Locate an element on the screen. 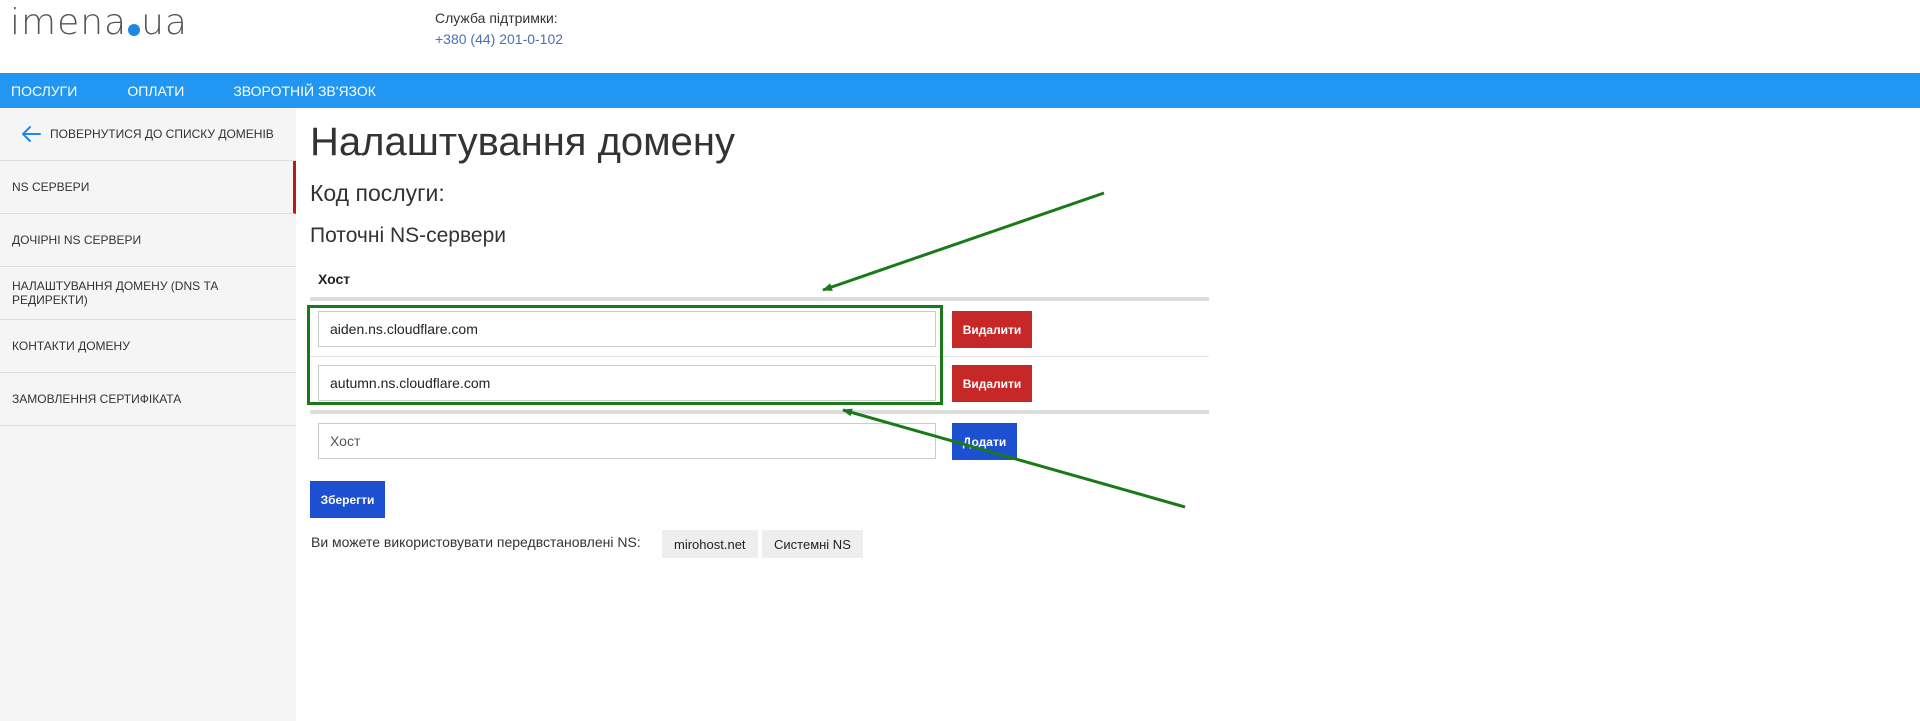 This screenshot has width=1920, height=721. sidebar-item-domain-settings: НАЛАШТУВАННЯ ДОМЕНУ (DNS ТА РЕДИРЕКТИ) is located at coordinates (148, 293).